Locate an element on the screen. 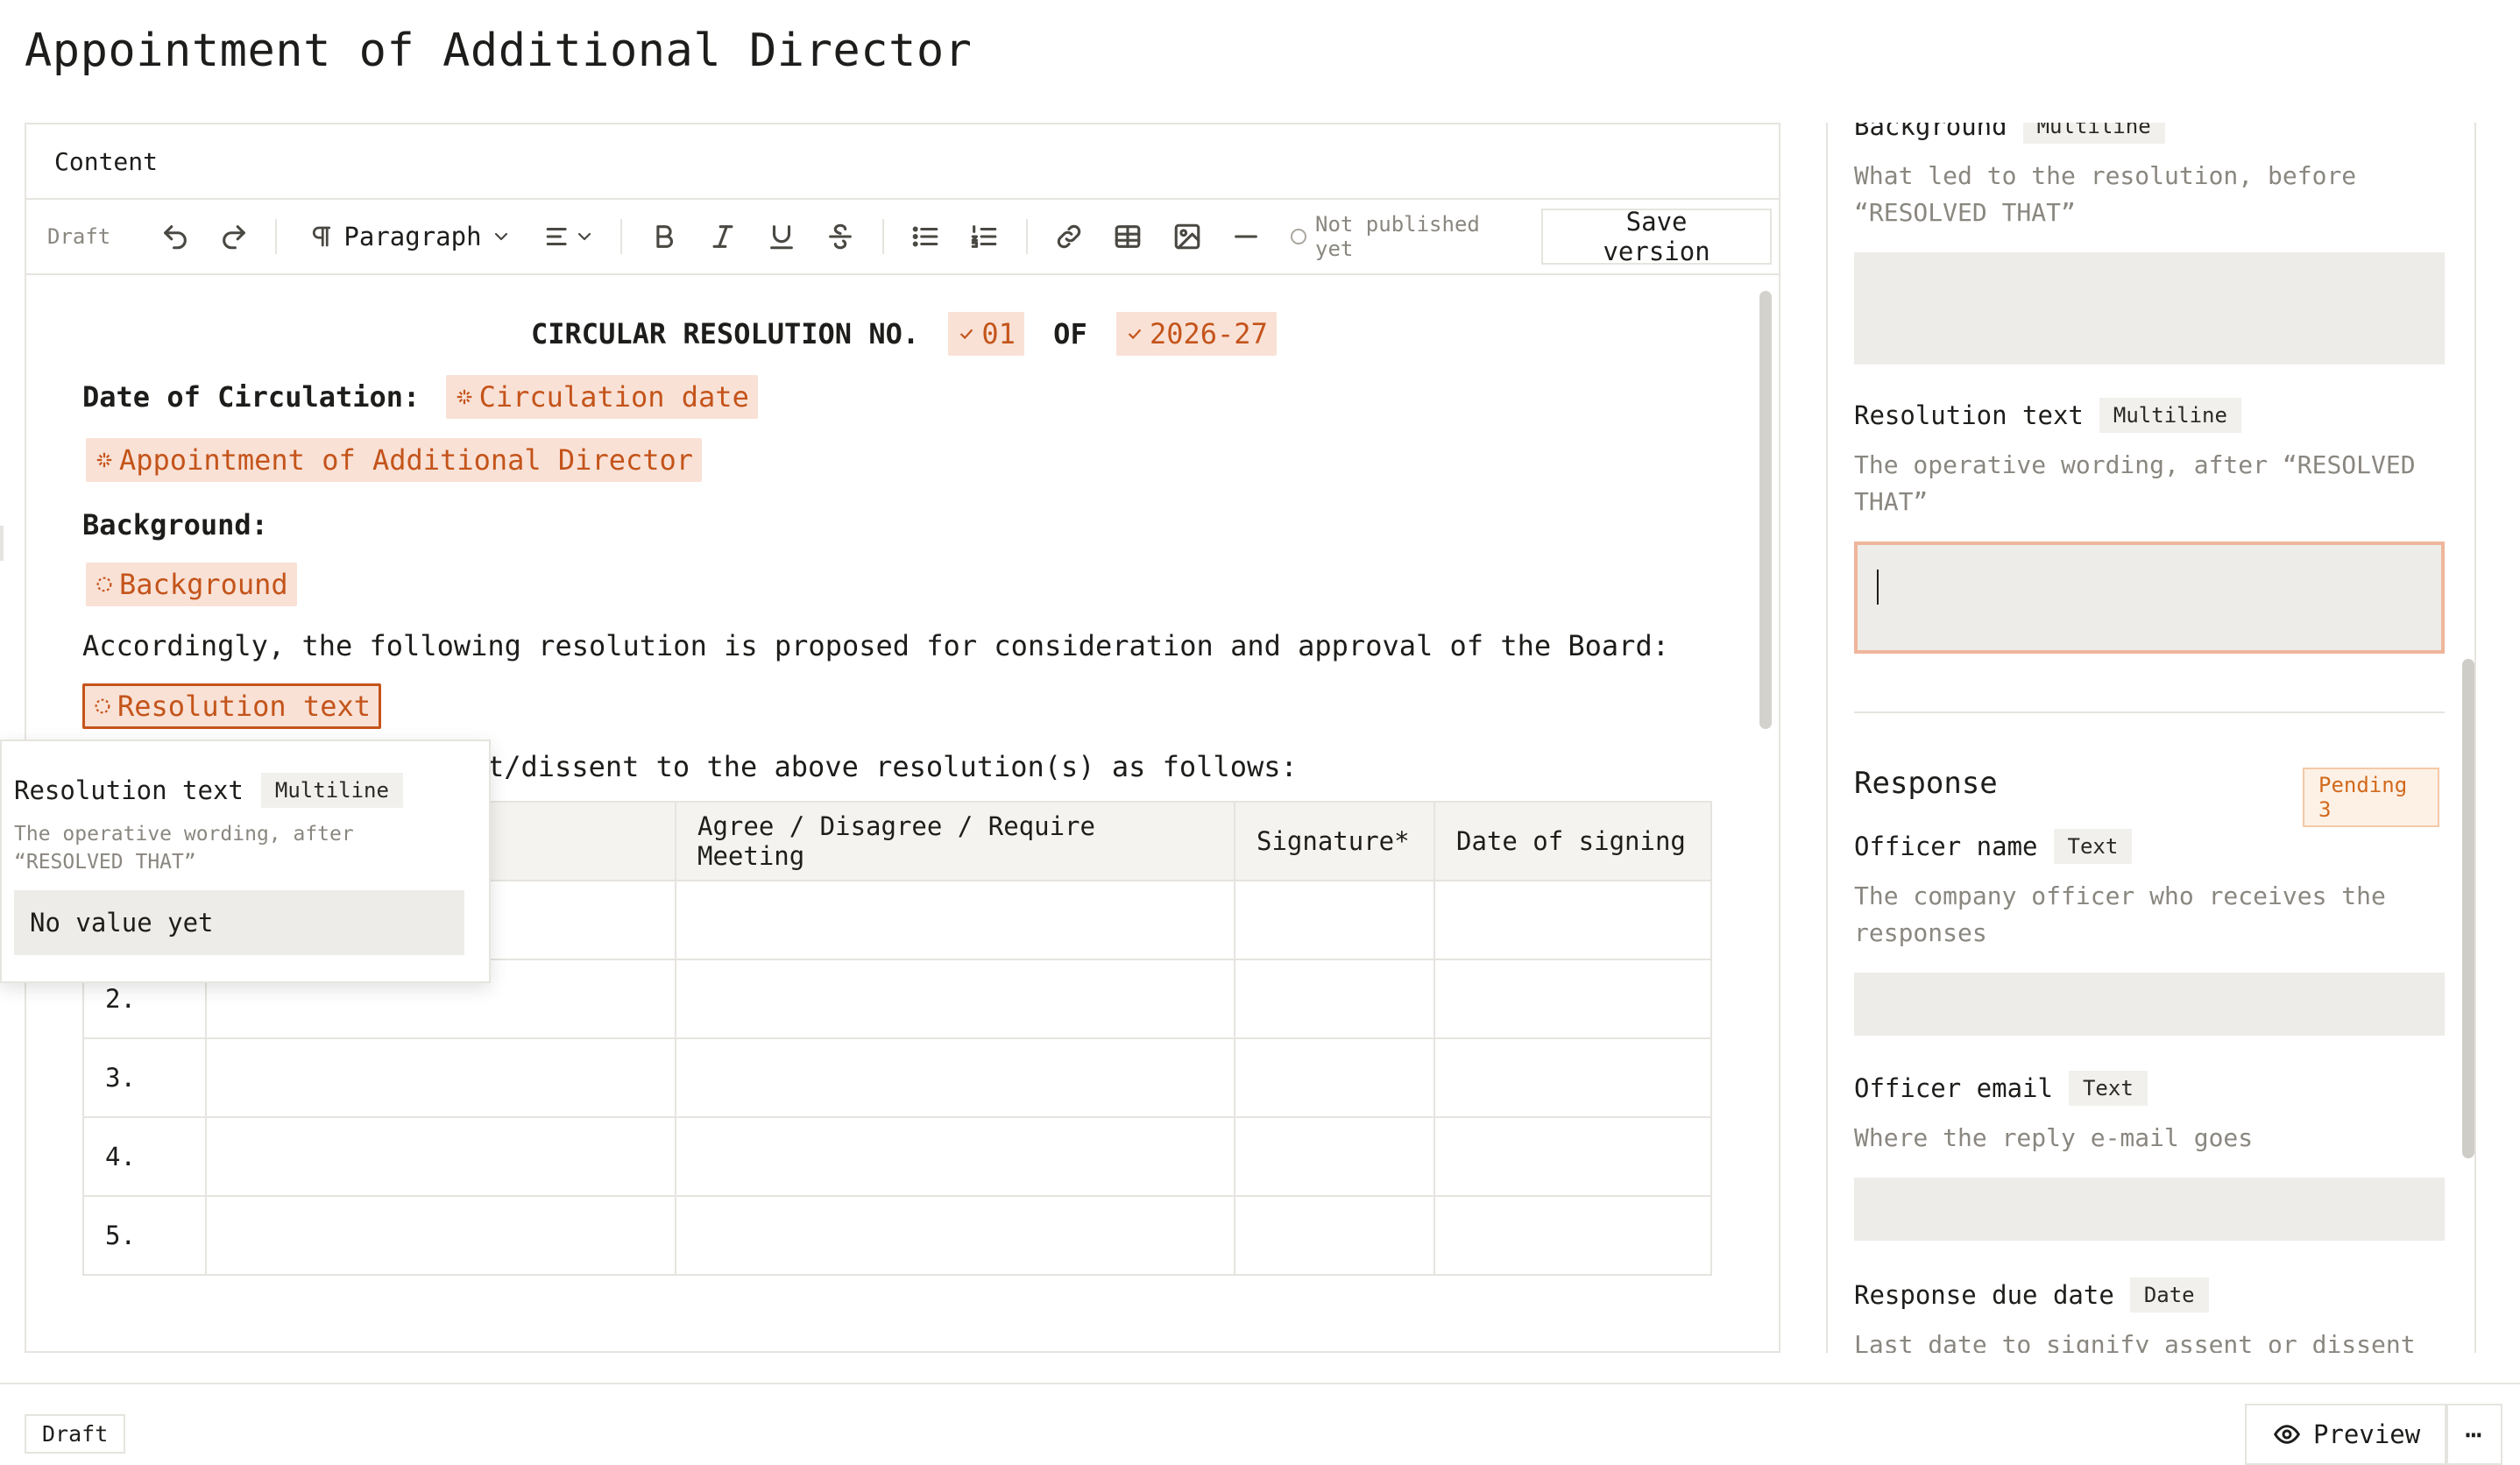 The image size is (2520, 1465). bullet-list-icon is located at coordinates (925, 236).